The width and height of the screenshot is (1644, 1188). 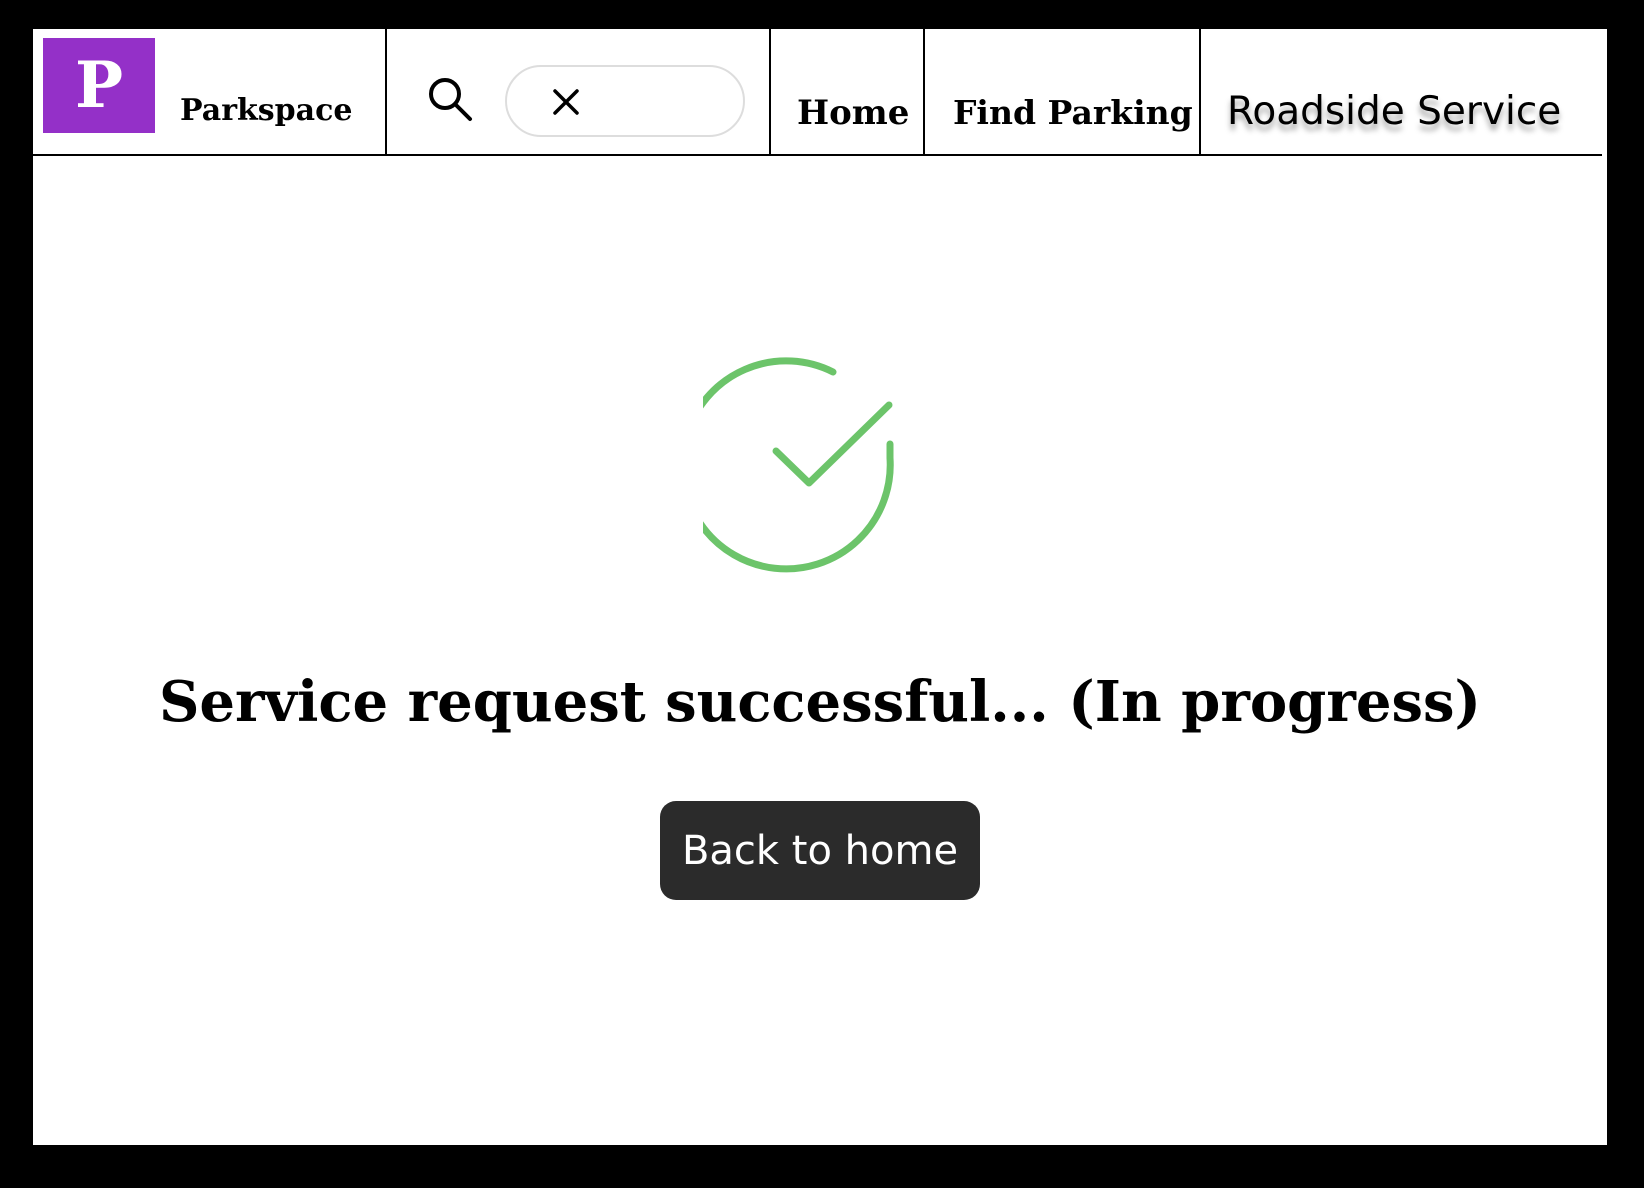 I want to click on close-icon, so click(x=566, y=102).